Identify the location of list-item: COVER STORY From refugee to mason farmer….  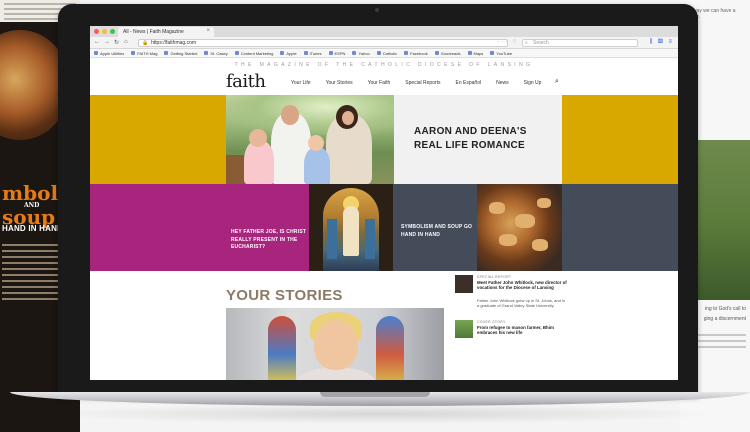
(512, 342).